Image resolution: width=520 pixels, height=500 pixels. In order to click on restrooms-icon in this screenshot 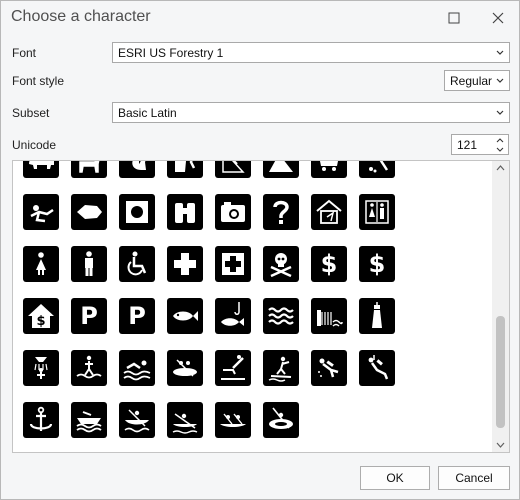, I will do `click(377, 212)`.